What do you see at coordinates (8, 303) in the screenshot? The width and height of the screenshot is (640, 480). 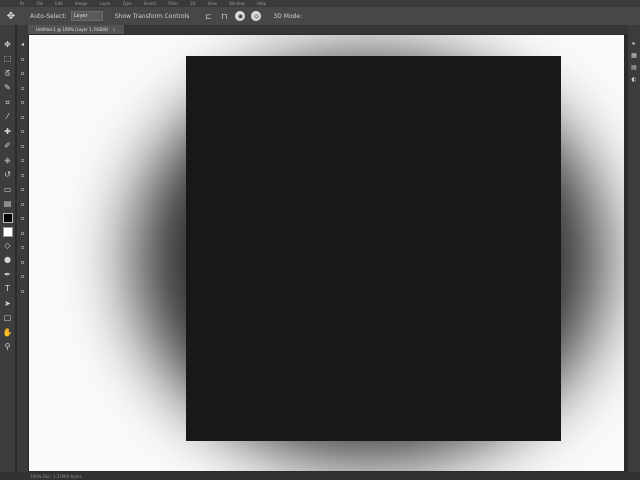 I see `path-selection-tool-icon: ➤` at bounding box center [8, 303].